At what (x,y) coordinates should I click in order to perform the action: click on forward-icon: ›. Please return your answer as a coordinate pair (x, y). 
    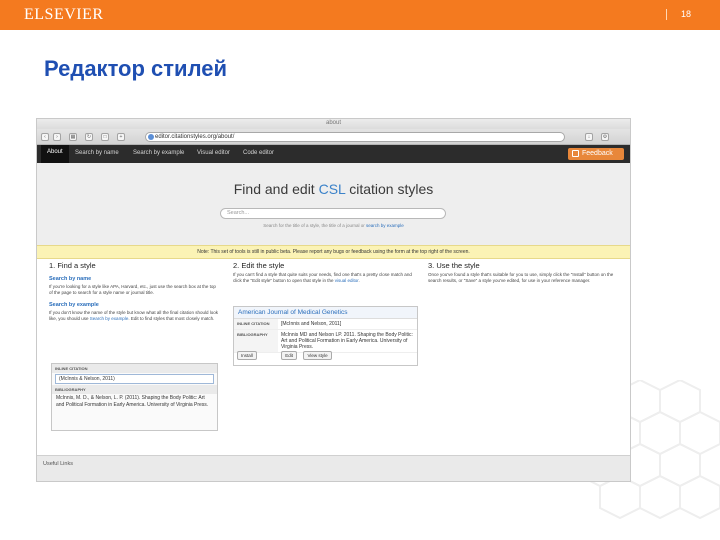
    Looking at the image, I should click on (57, 137).